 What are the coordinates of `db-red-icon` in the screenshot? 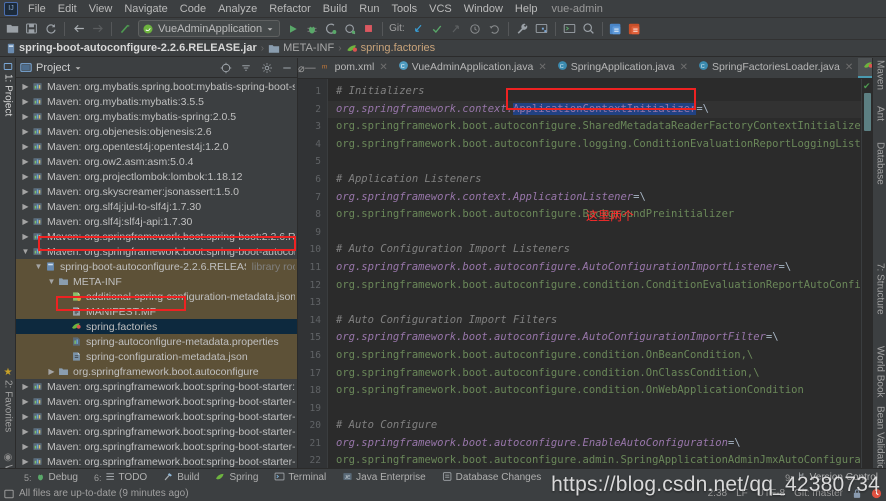 It's located at (635, 29).